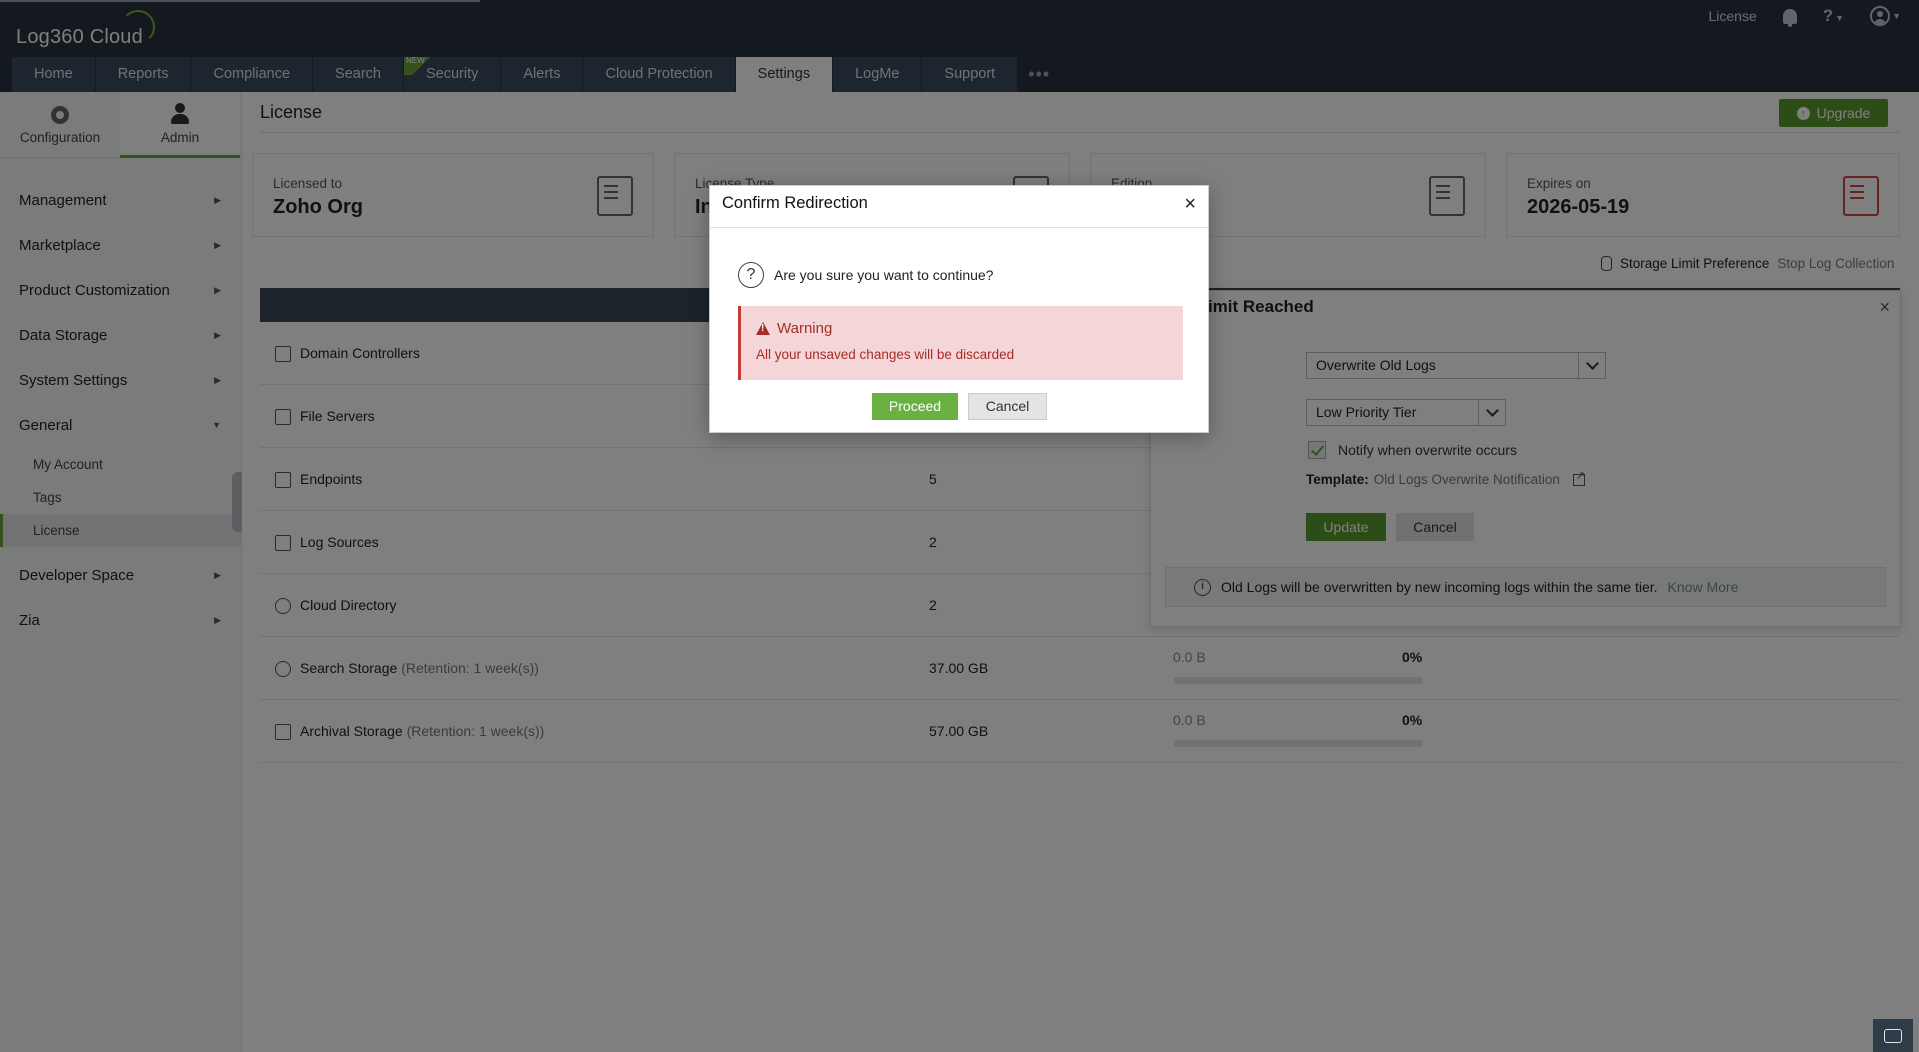 The image size is (1919, 1052). I want to click on warning-title: Warning, so click(794, 328).